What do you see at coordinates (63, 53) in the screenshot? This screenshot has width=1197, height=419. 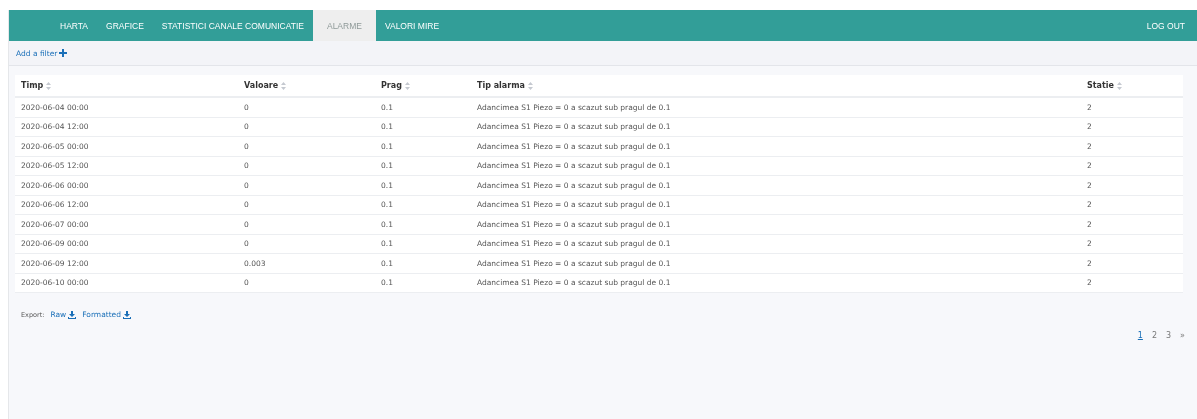 I see `plus-icon` at bounding box center [63, 53].